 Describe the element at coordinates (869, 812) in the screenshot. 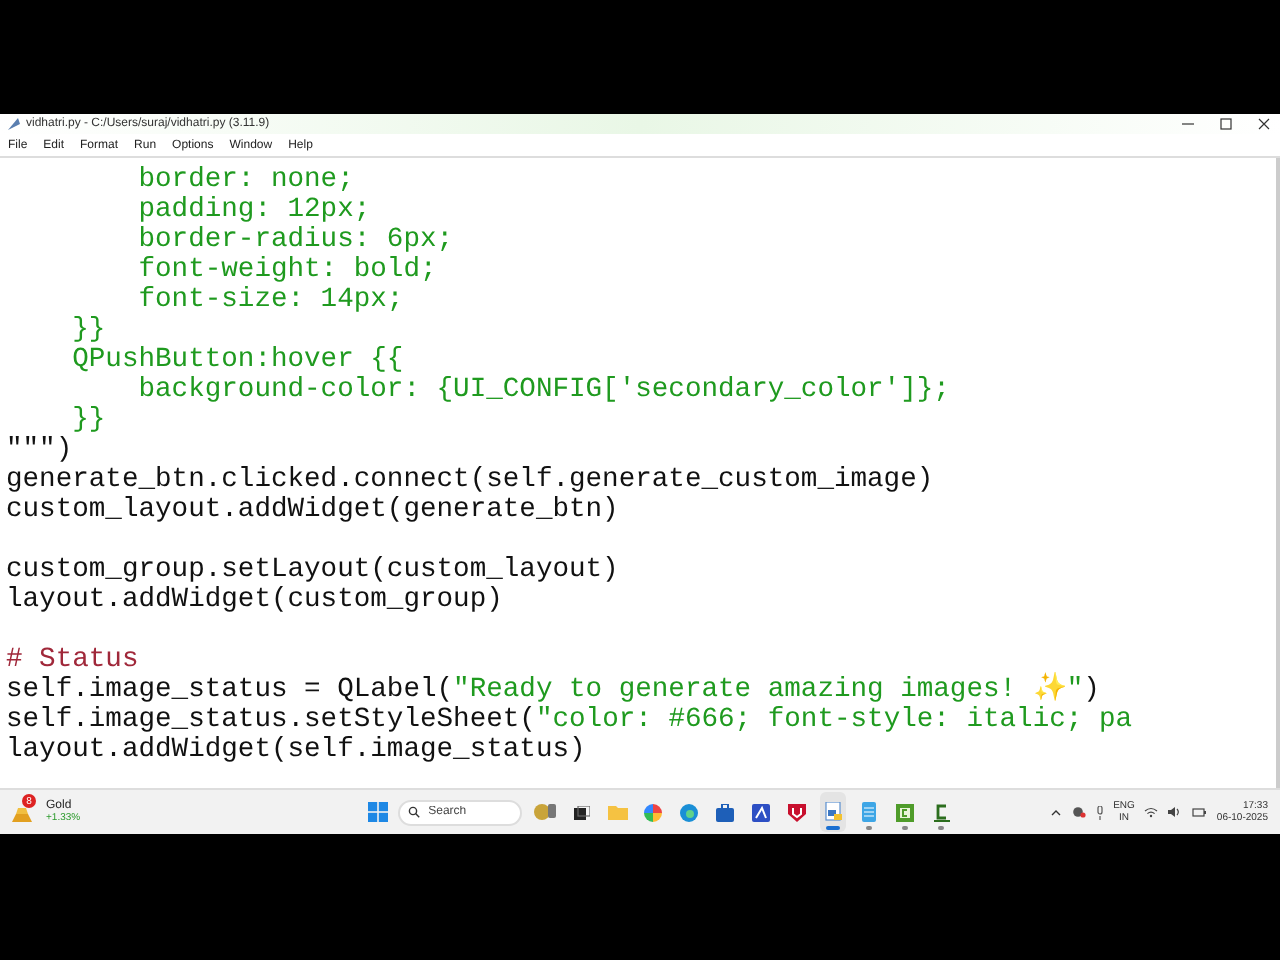

I see `notepad-icon` at that location.